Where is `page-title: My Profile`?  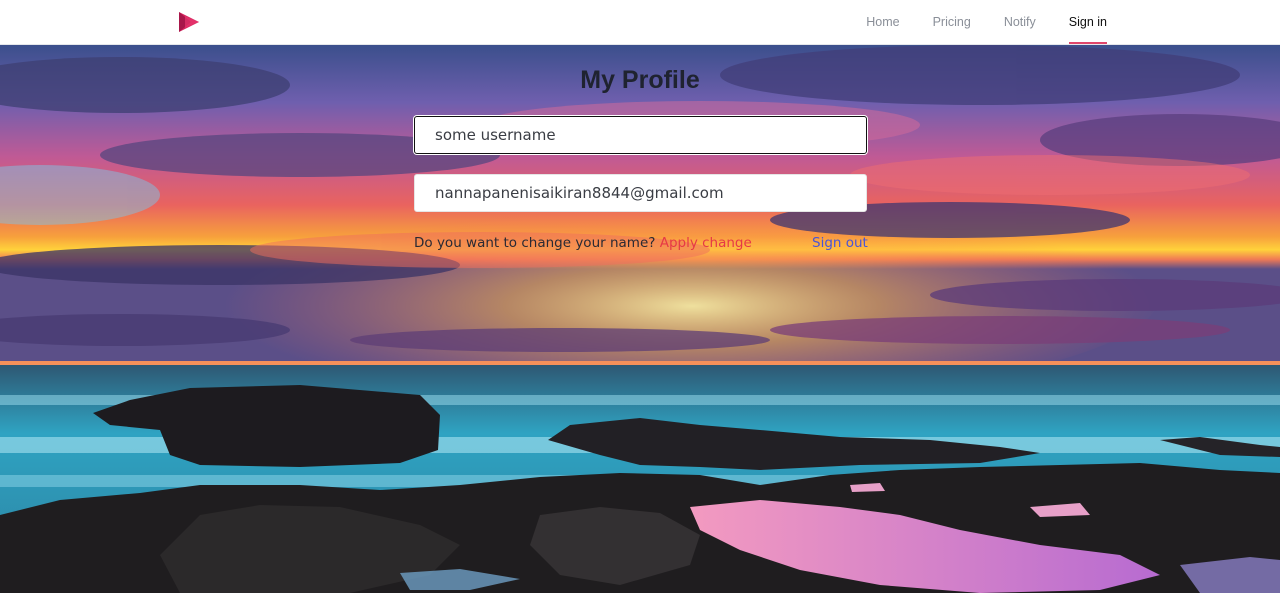
page-title: My Profile is located at coordinates (640, 80).